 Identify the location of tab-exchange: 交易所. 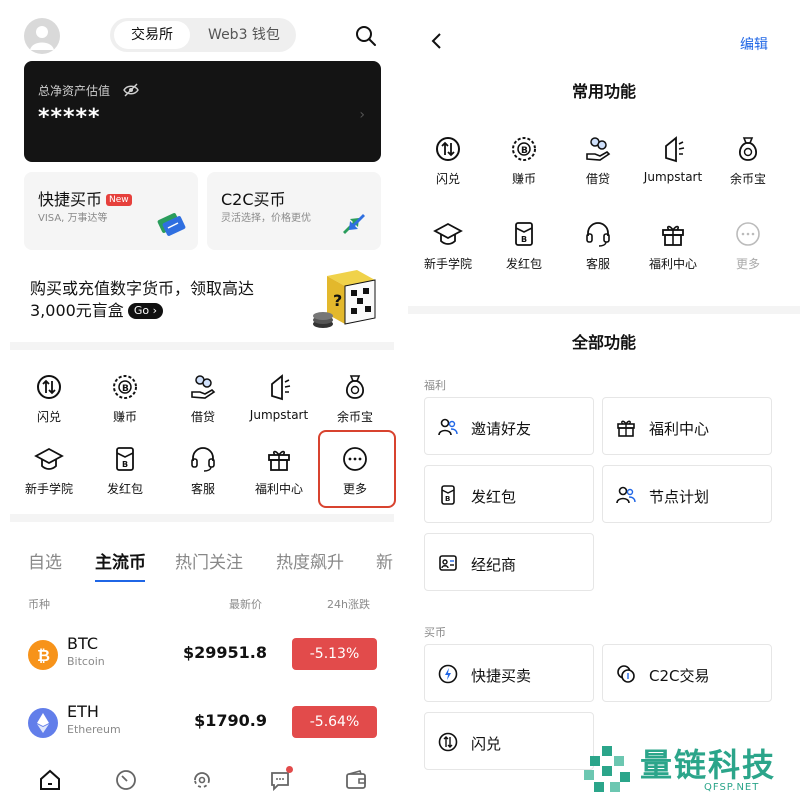
(152, 35).